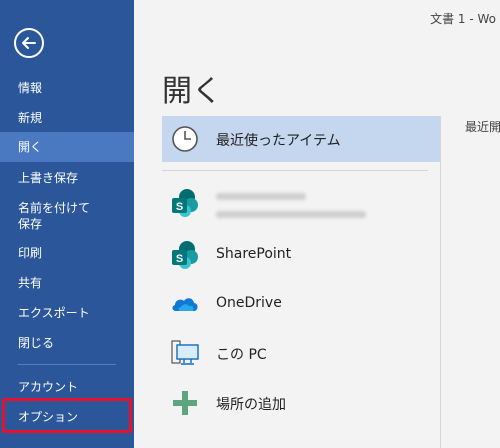  What do you see at coordinates (185, 139) in the screenshot?
I see `clock-icon` at bounding box center [185, 139].